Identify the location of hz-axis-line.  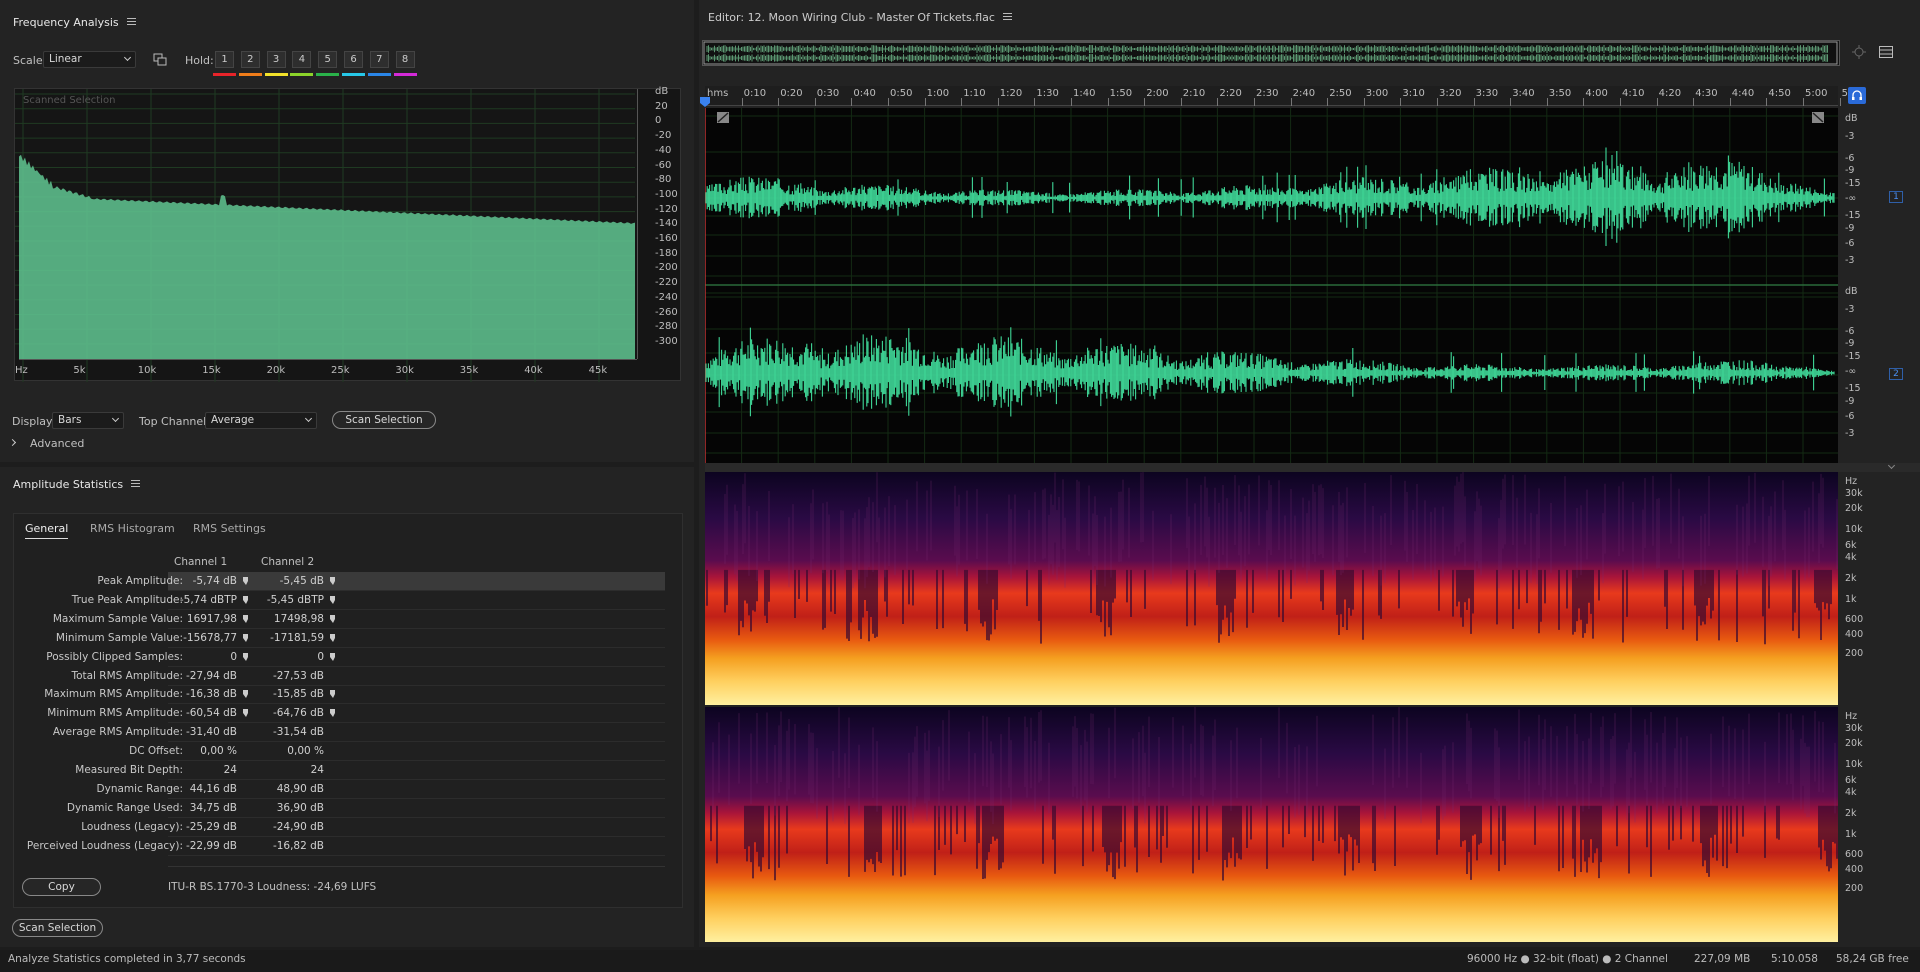
(328, 359).